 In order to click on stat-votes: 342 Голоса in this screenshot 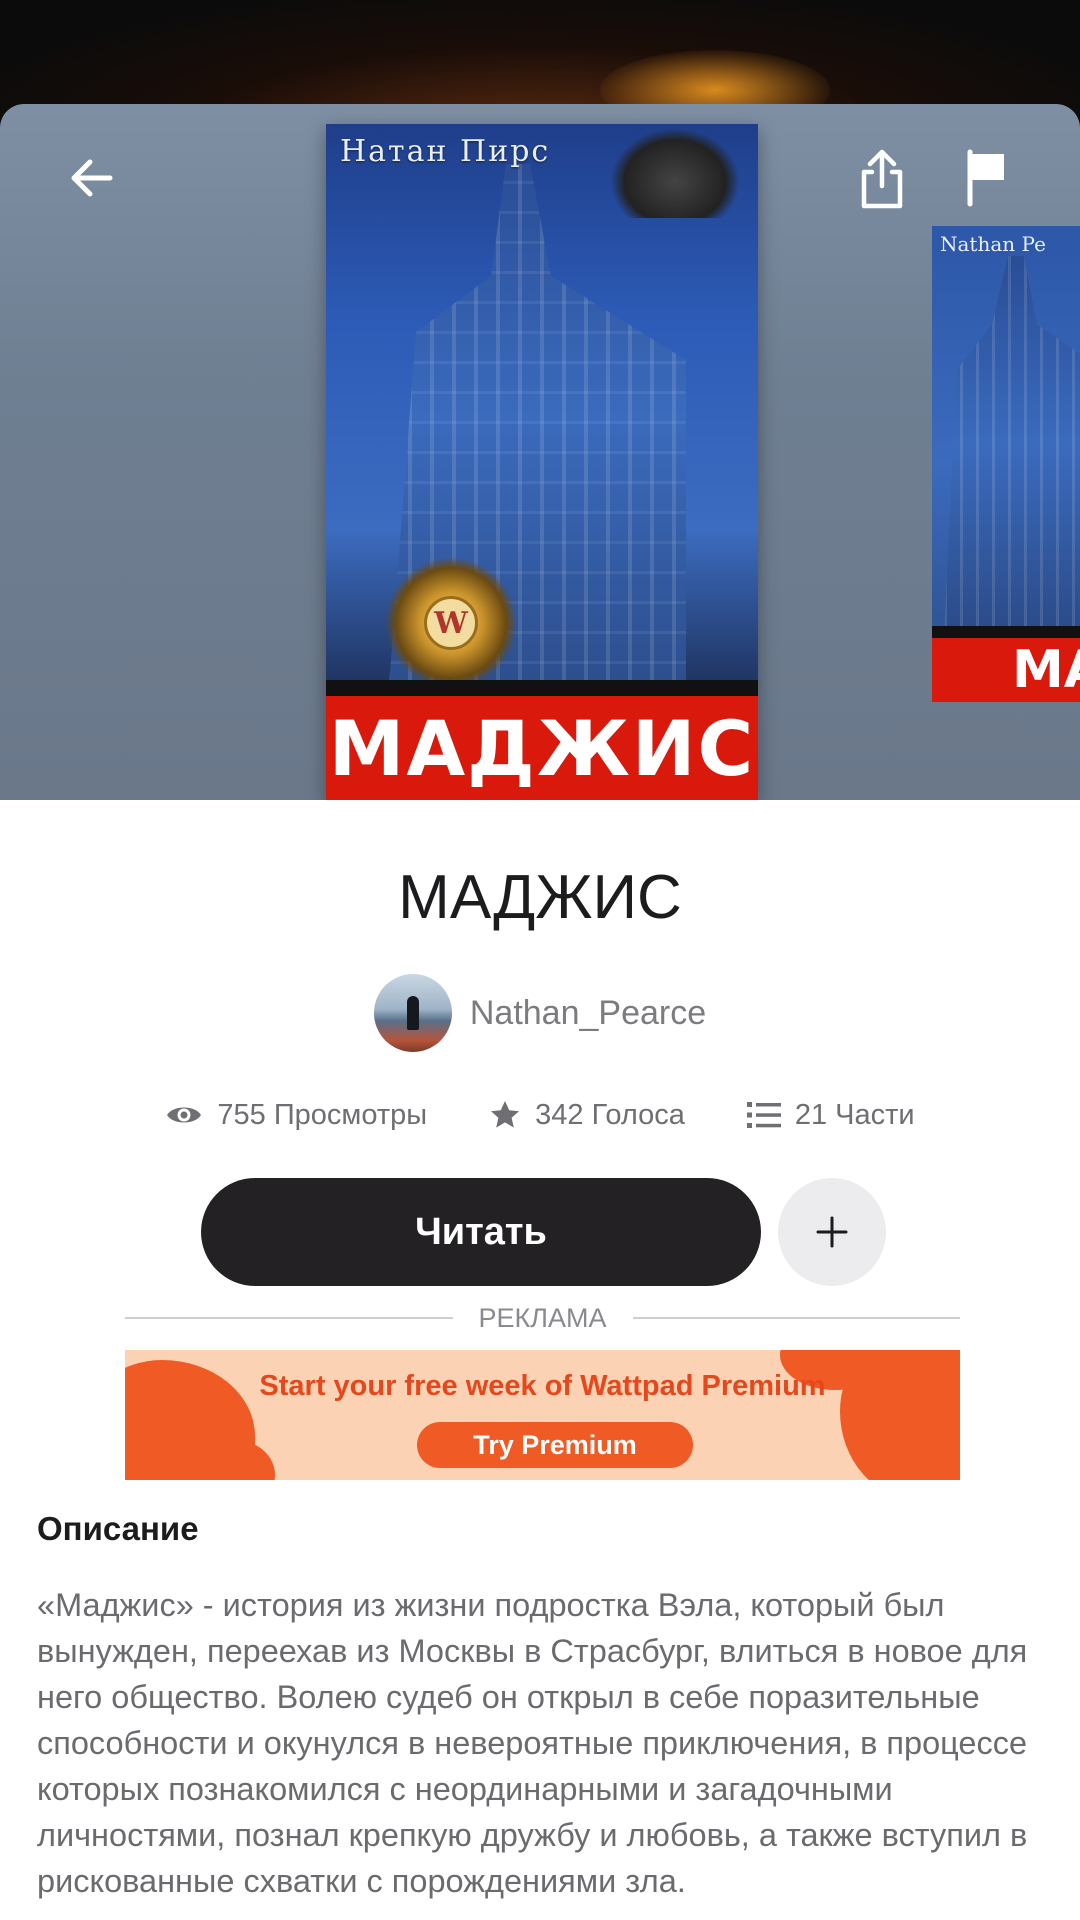, I will do `click(587, 1115)`.